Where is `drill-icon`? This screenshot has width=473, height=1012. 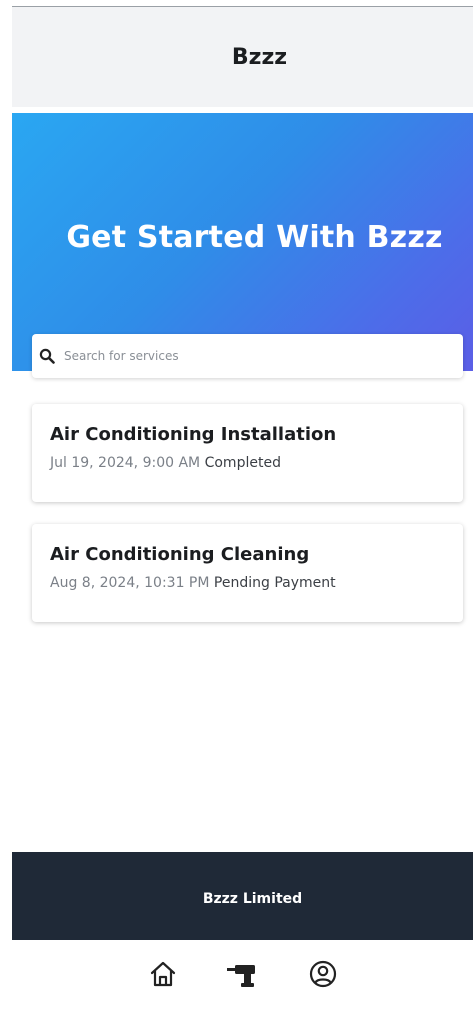 drill-icon is located at coordinates (243, 976).